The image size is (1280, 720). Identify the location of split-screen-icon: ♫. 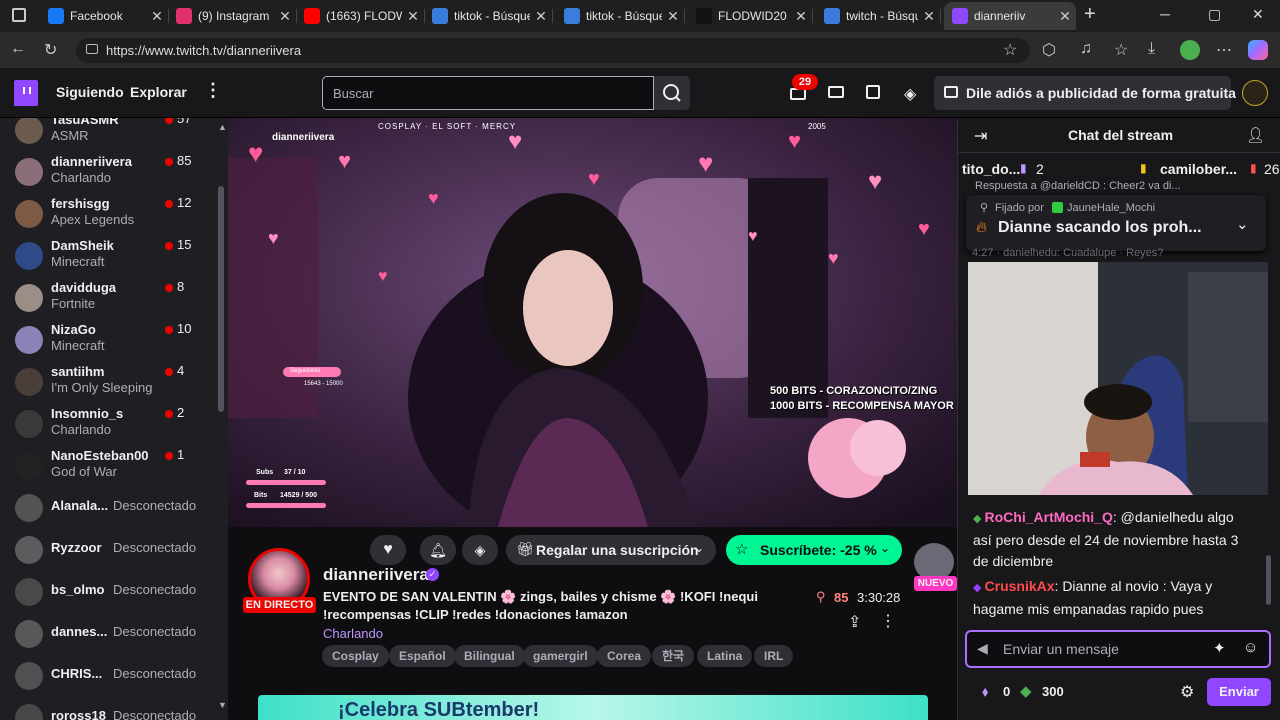
(1086, 49).